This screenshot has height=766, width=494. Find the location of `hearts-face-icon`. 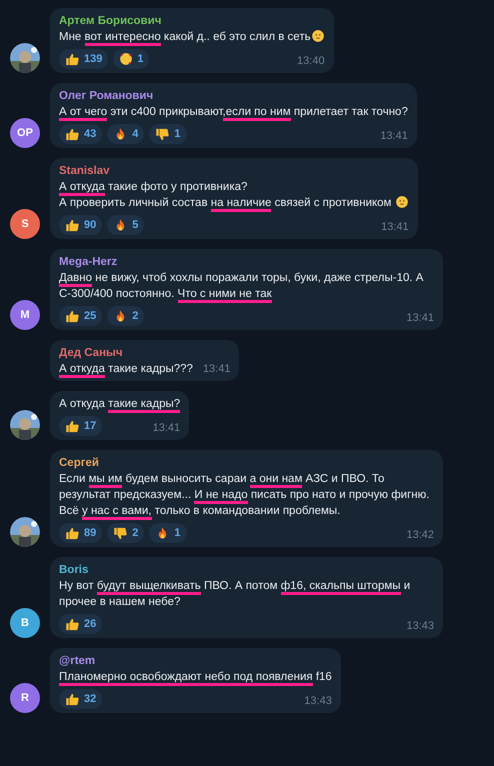

hearts-face-icon is located at coordinates (126, 59).